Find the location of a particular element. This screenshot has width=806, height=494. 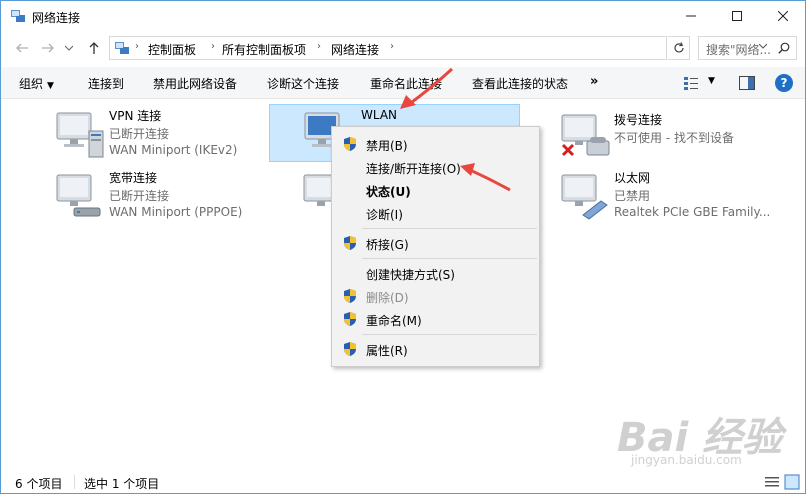

organize-label: 组织 is located at coordinates (31, 84).